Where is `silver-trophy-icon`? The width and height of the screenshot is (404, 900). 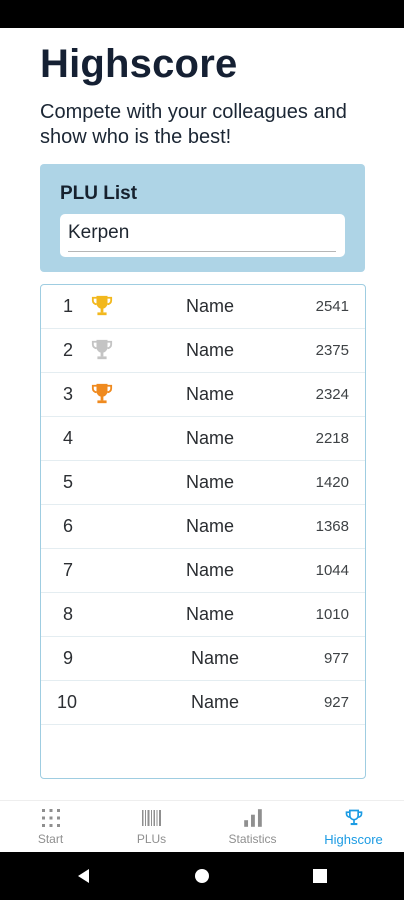 silver-trophy-icon is located at coordinates (102, 349).